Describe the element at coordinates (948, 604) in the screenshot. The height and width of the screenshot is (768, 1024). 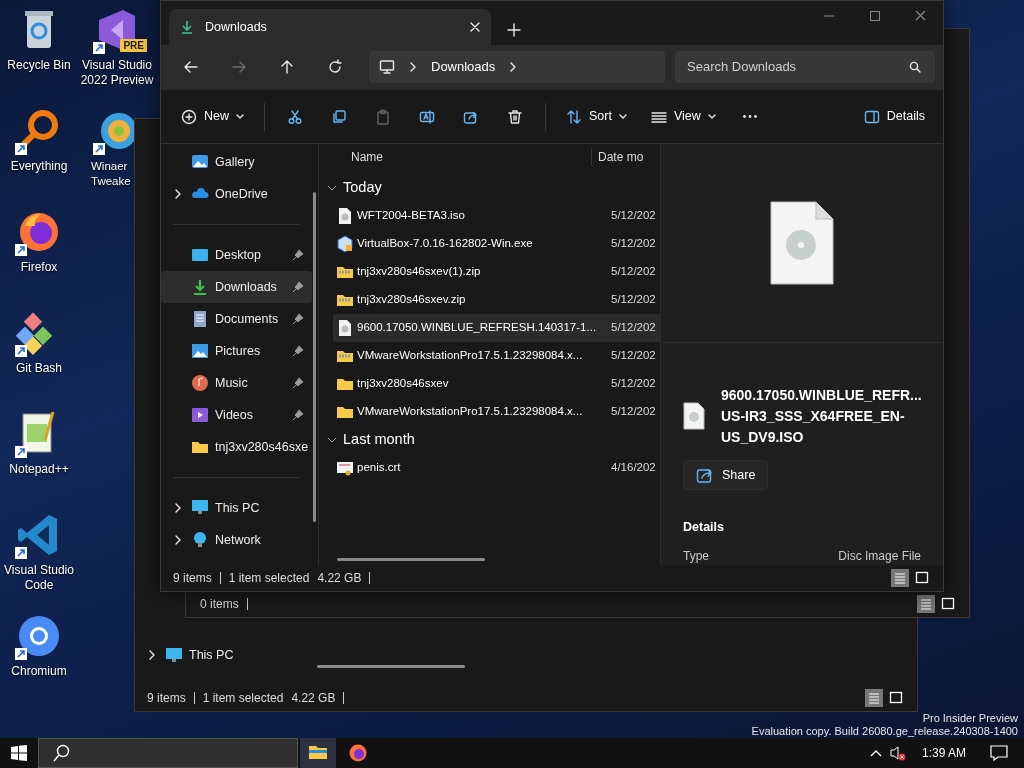
I see `tiles-view-icon` at that location.